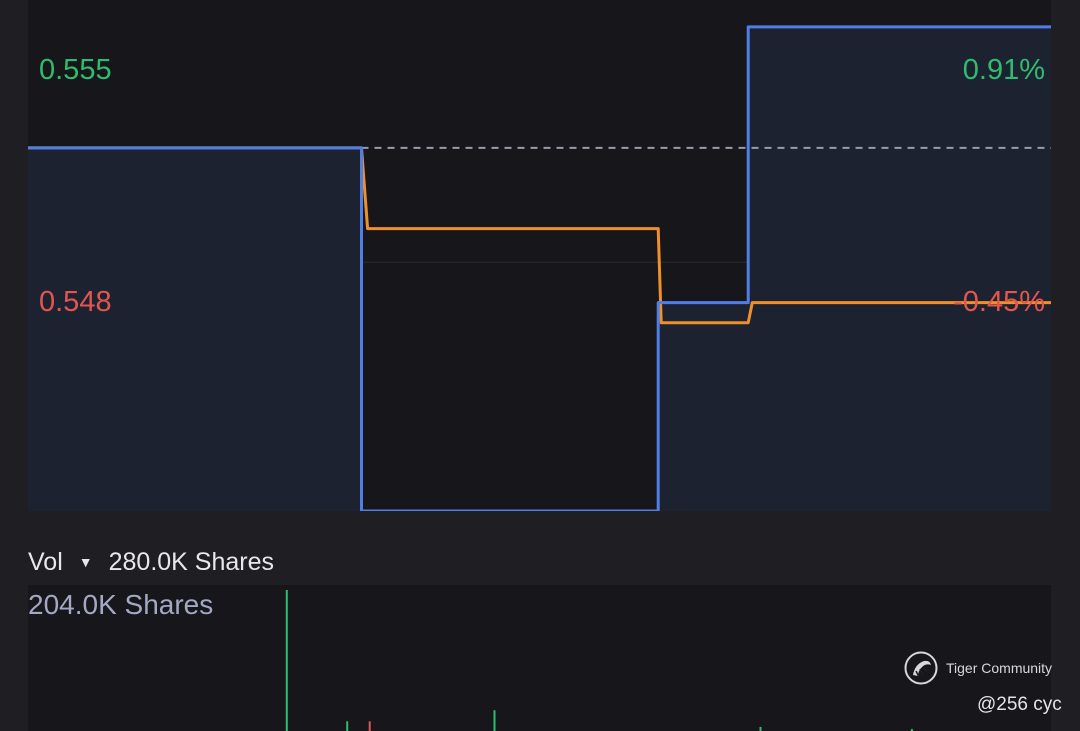 This screenshot has width=1080, height=731. I want to click on volume-current: 280.0K Shares, so click(191, 561).